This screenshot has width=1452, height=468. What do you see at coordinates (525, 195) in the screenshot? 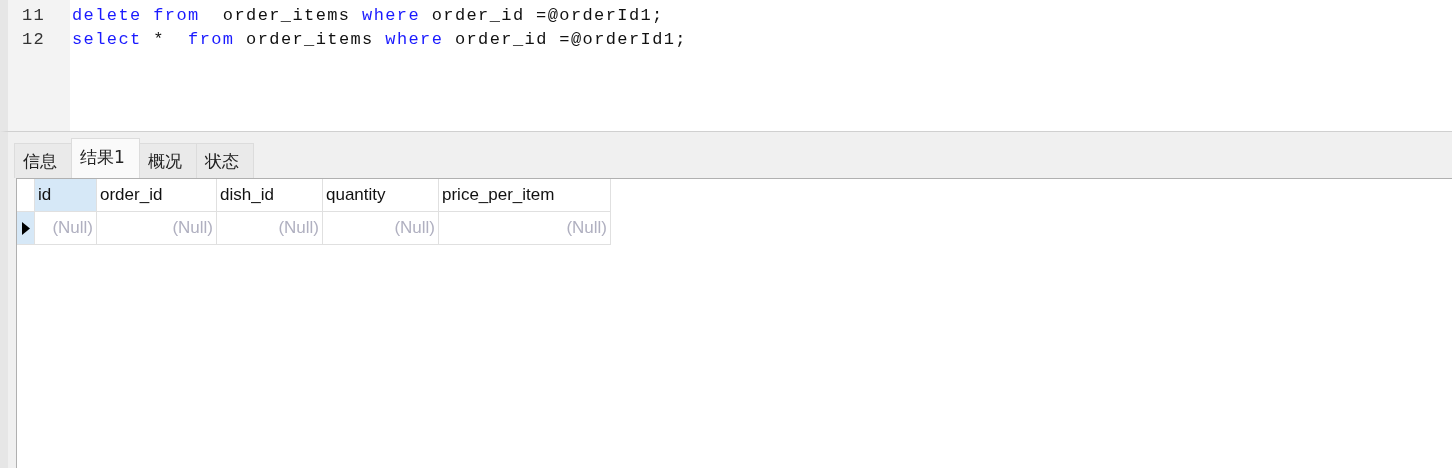
I see `column-header: price_per_item` at bounding box center [525, 195].